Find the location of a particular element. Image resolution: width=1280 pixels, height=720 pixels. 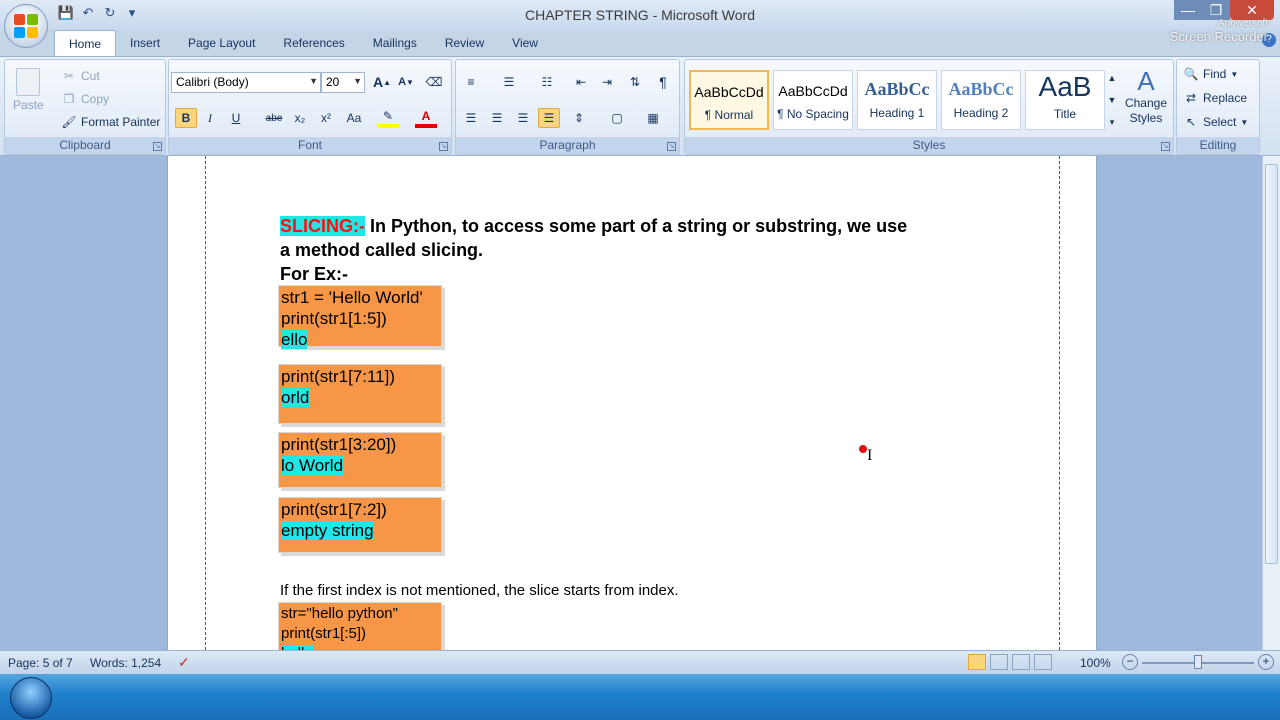

code-box-4: print(str1[7:2]) empty string is located at coordinates (360, 525).